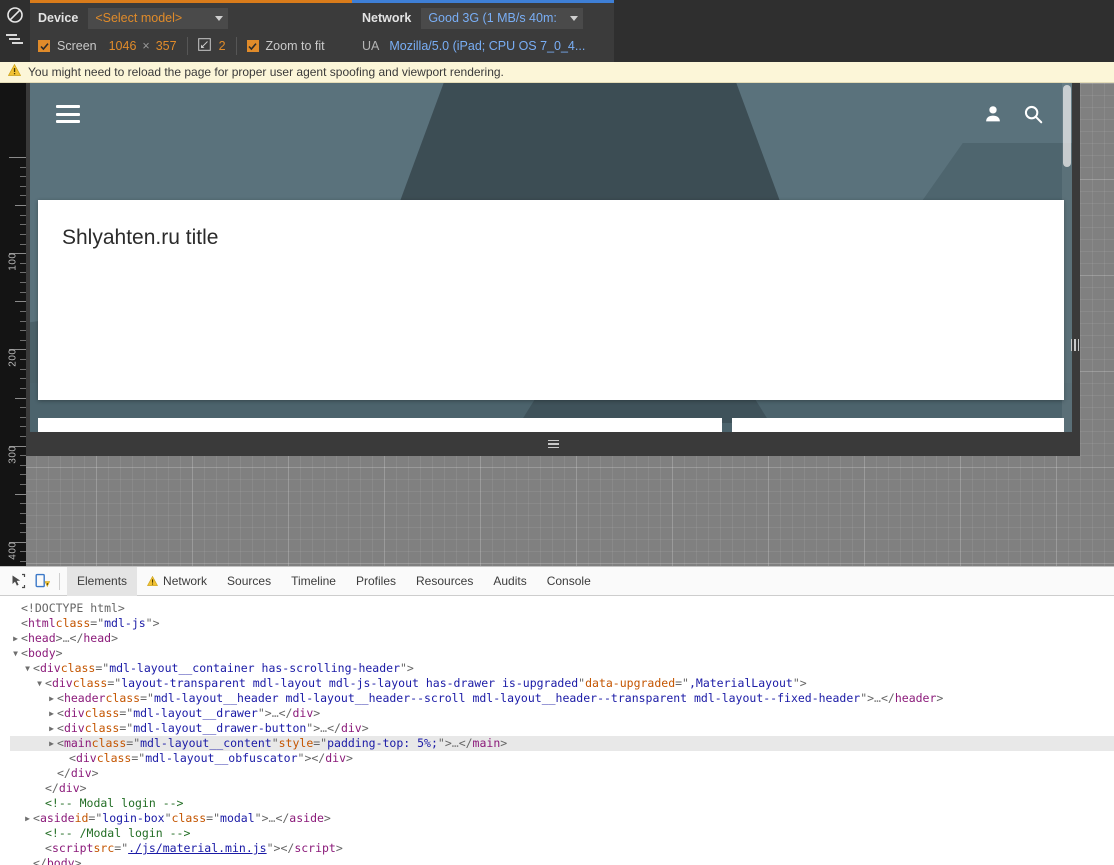  What do you see at coordinates (562, 860) in the screenshot?
I see `dom-tree-line: </body >` at bounding box center [562, 860].